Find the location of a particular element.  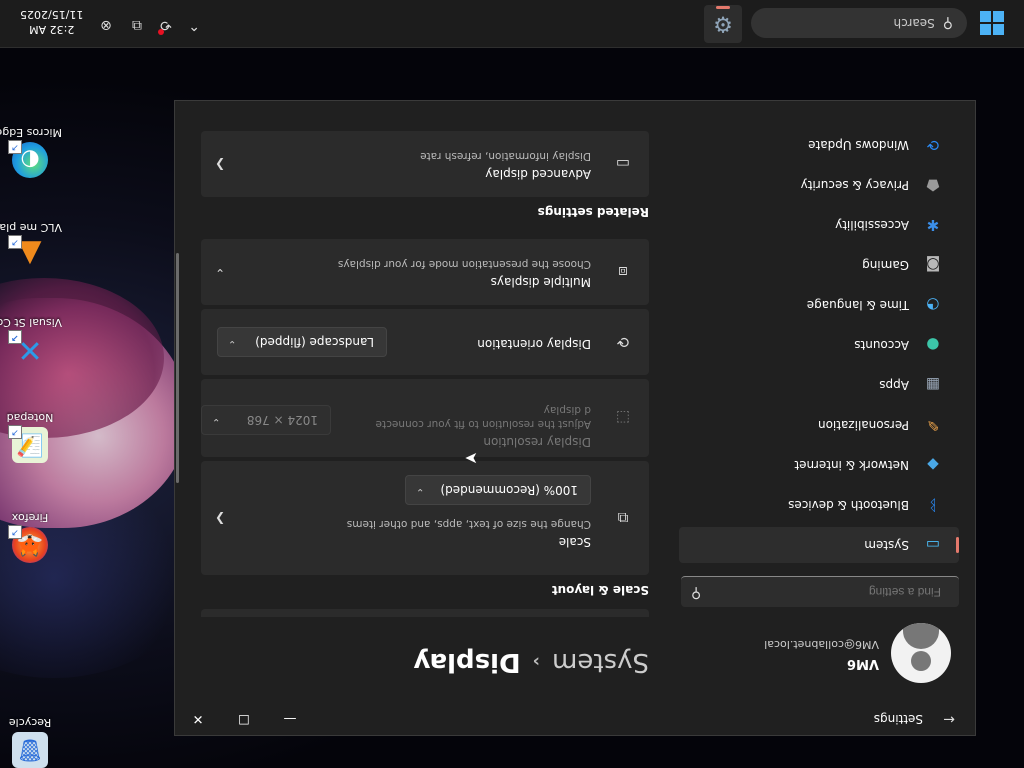

avatar-body is located at coordinates (921, 636).